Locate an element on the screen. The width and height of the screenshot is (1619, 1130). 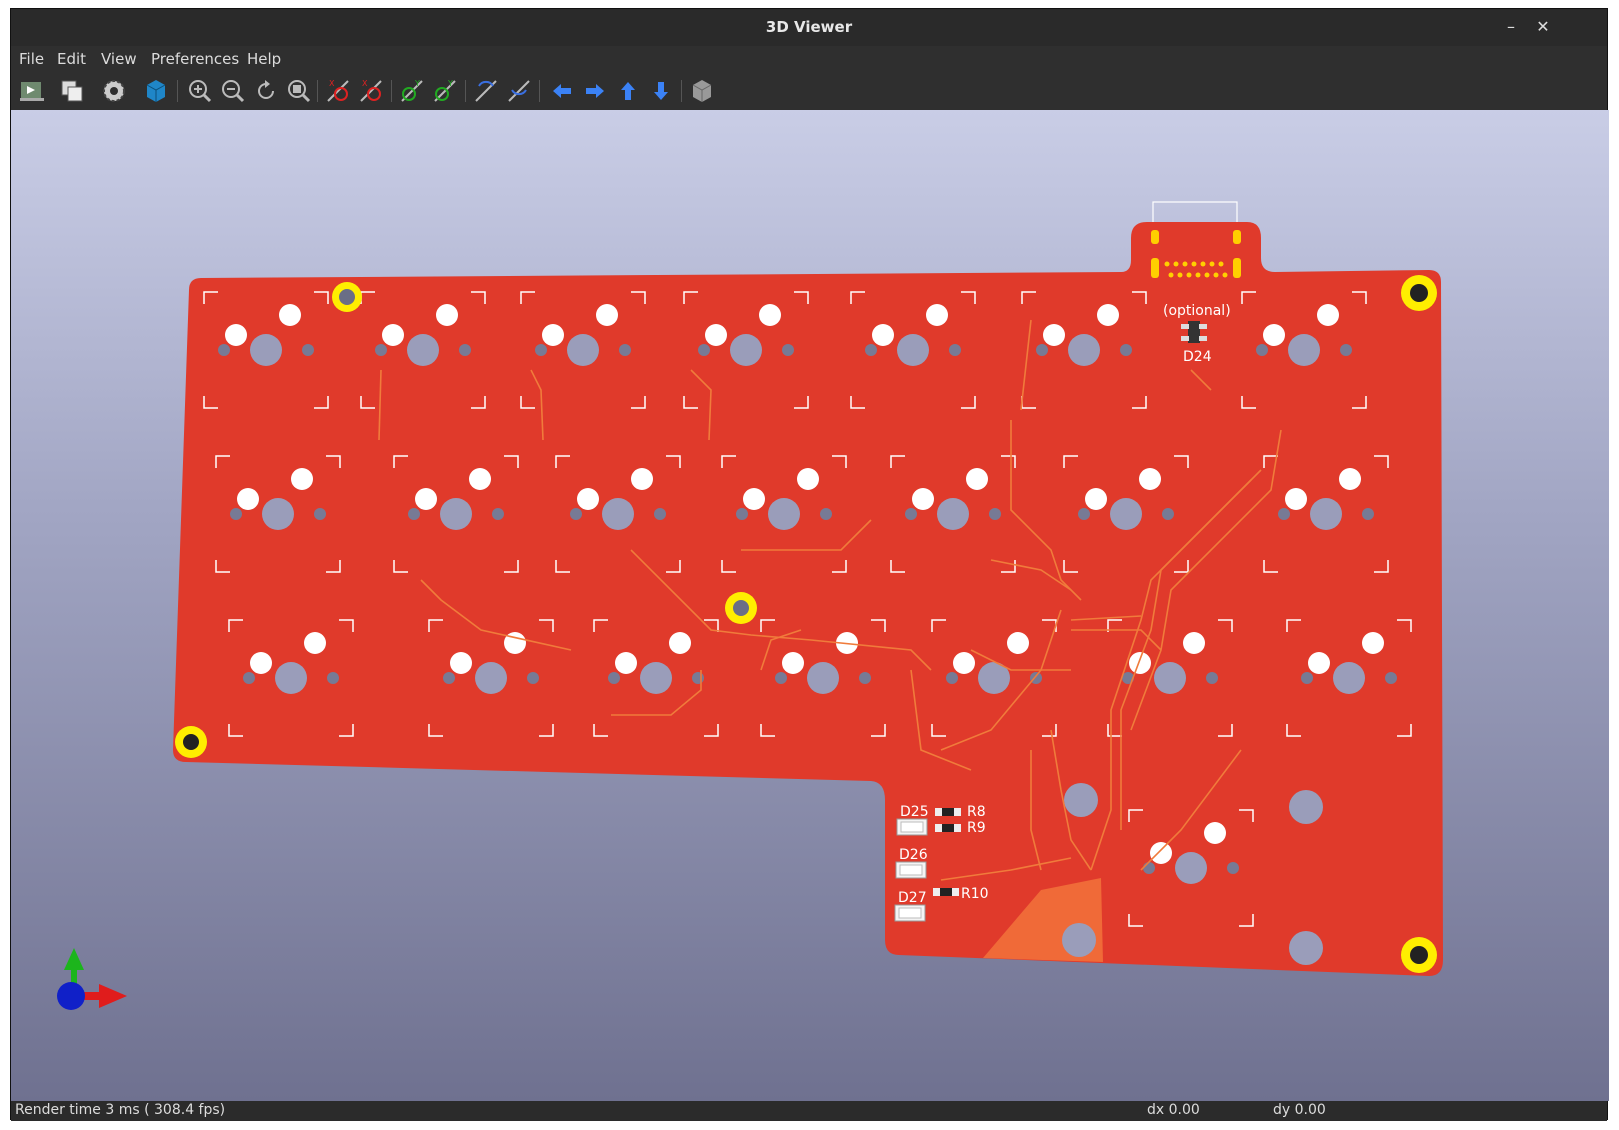
raytrace-cube-icon is located at coordinates (156, 91).